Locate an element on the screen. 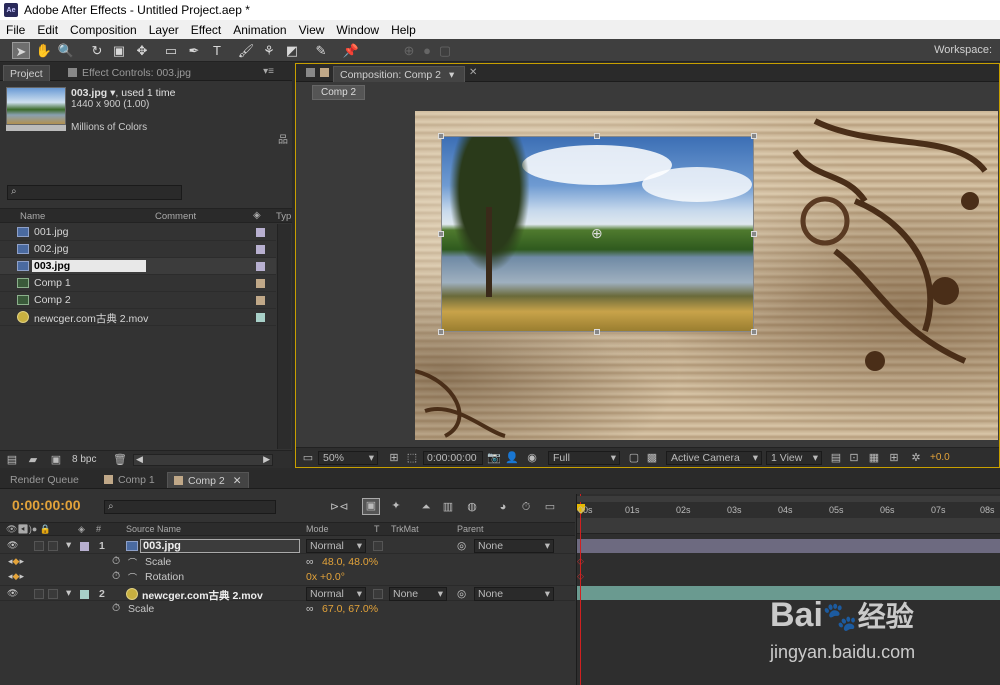 The image size is (1000, 685). brainstorm-icon: ◕ is located at coordinates (503, 507).